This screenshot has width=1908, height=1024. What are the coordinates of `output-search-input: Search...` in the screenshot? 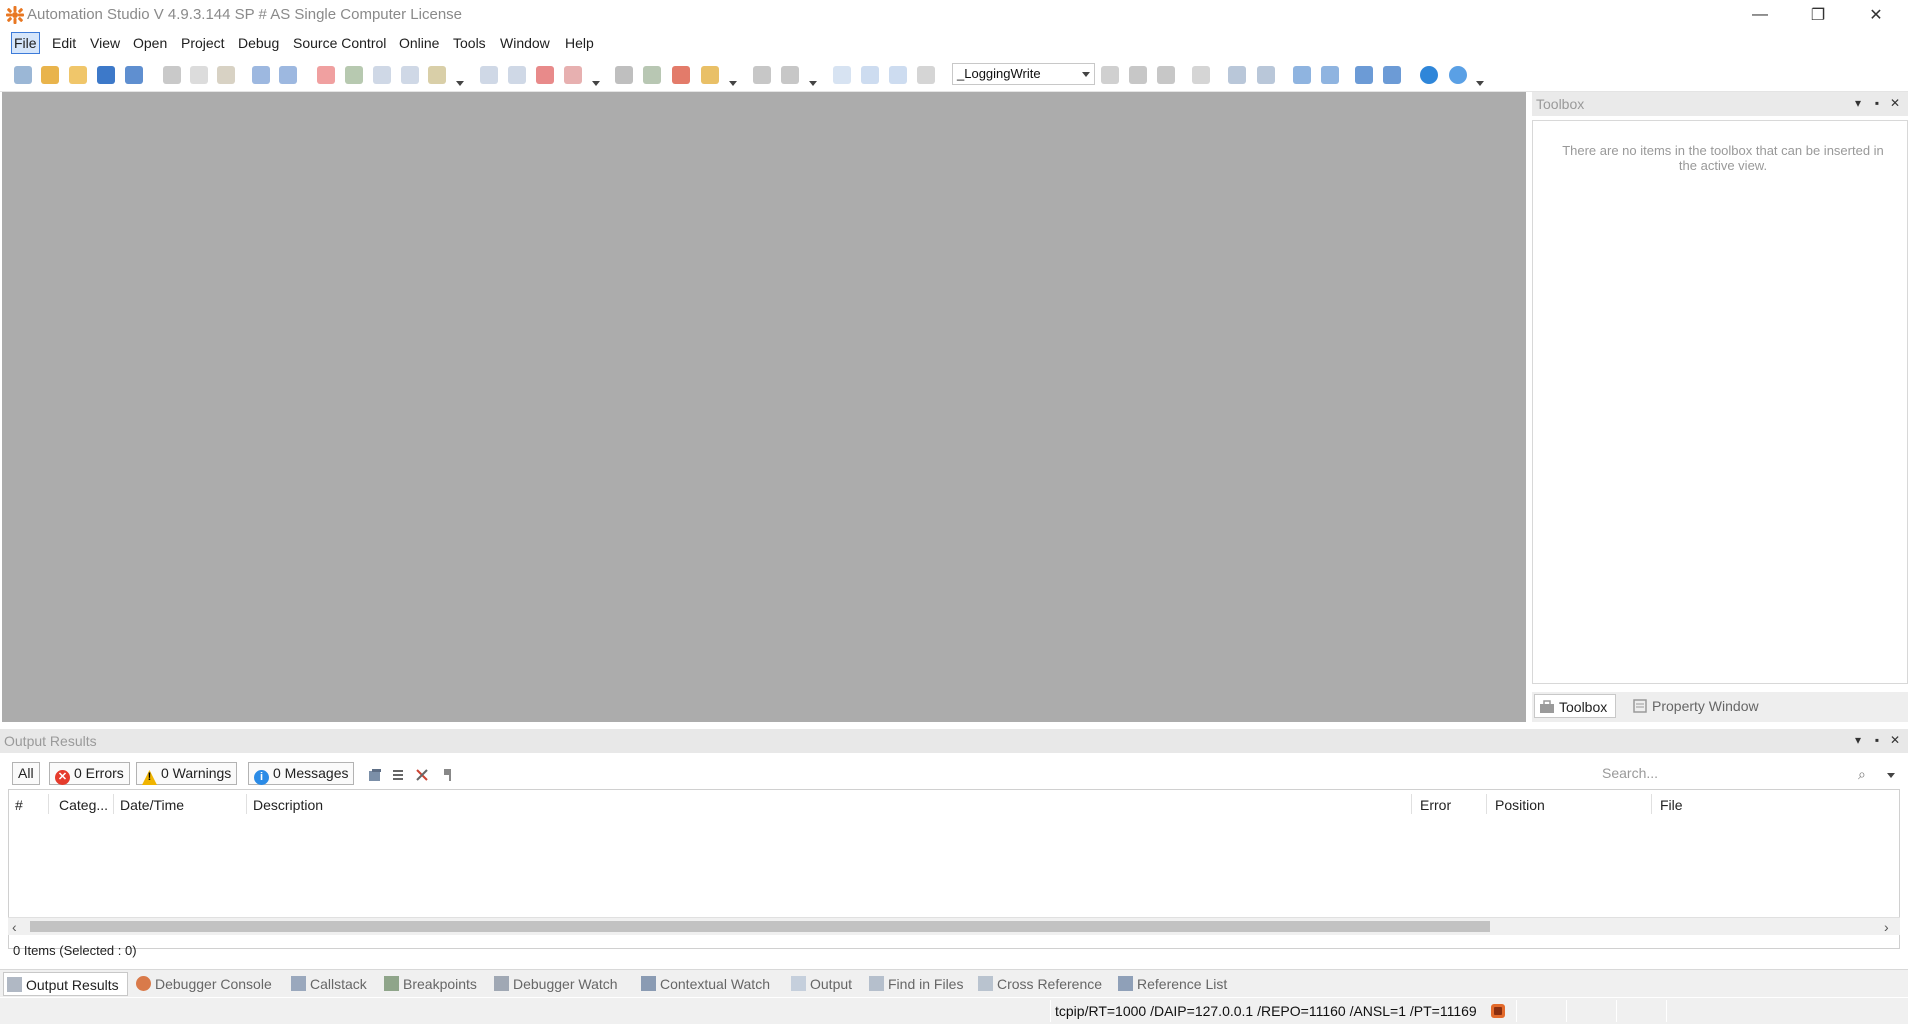 It's located at (1747, 775).